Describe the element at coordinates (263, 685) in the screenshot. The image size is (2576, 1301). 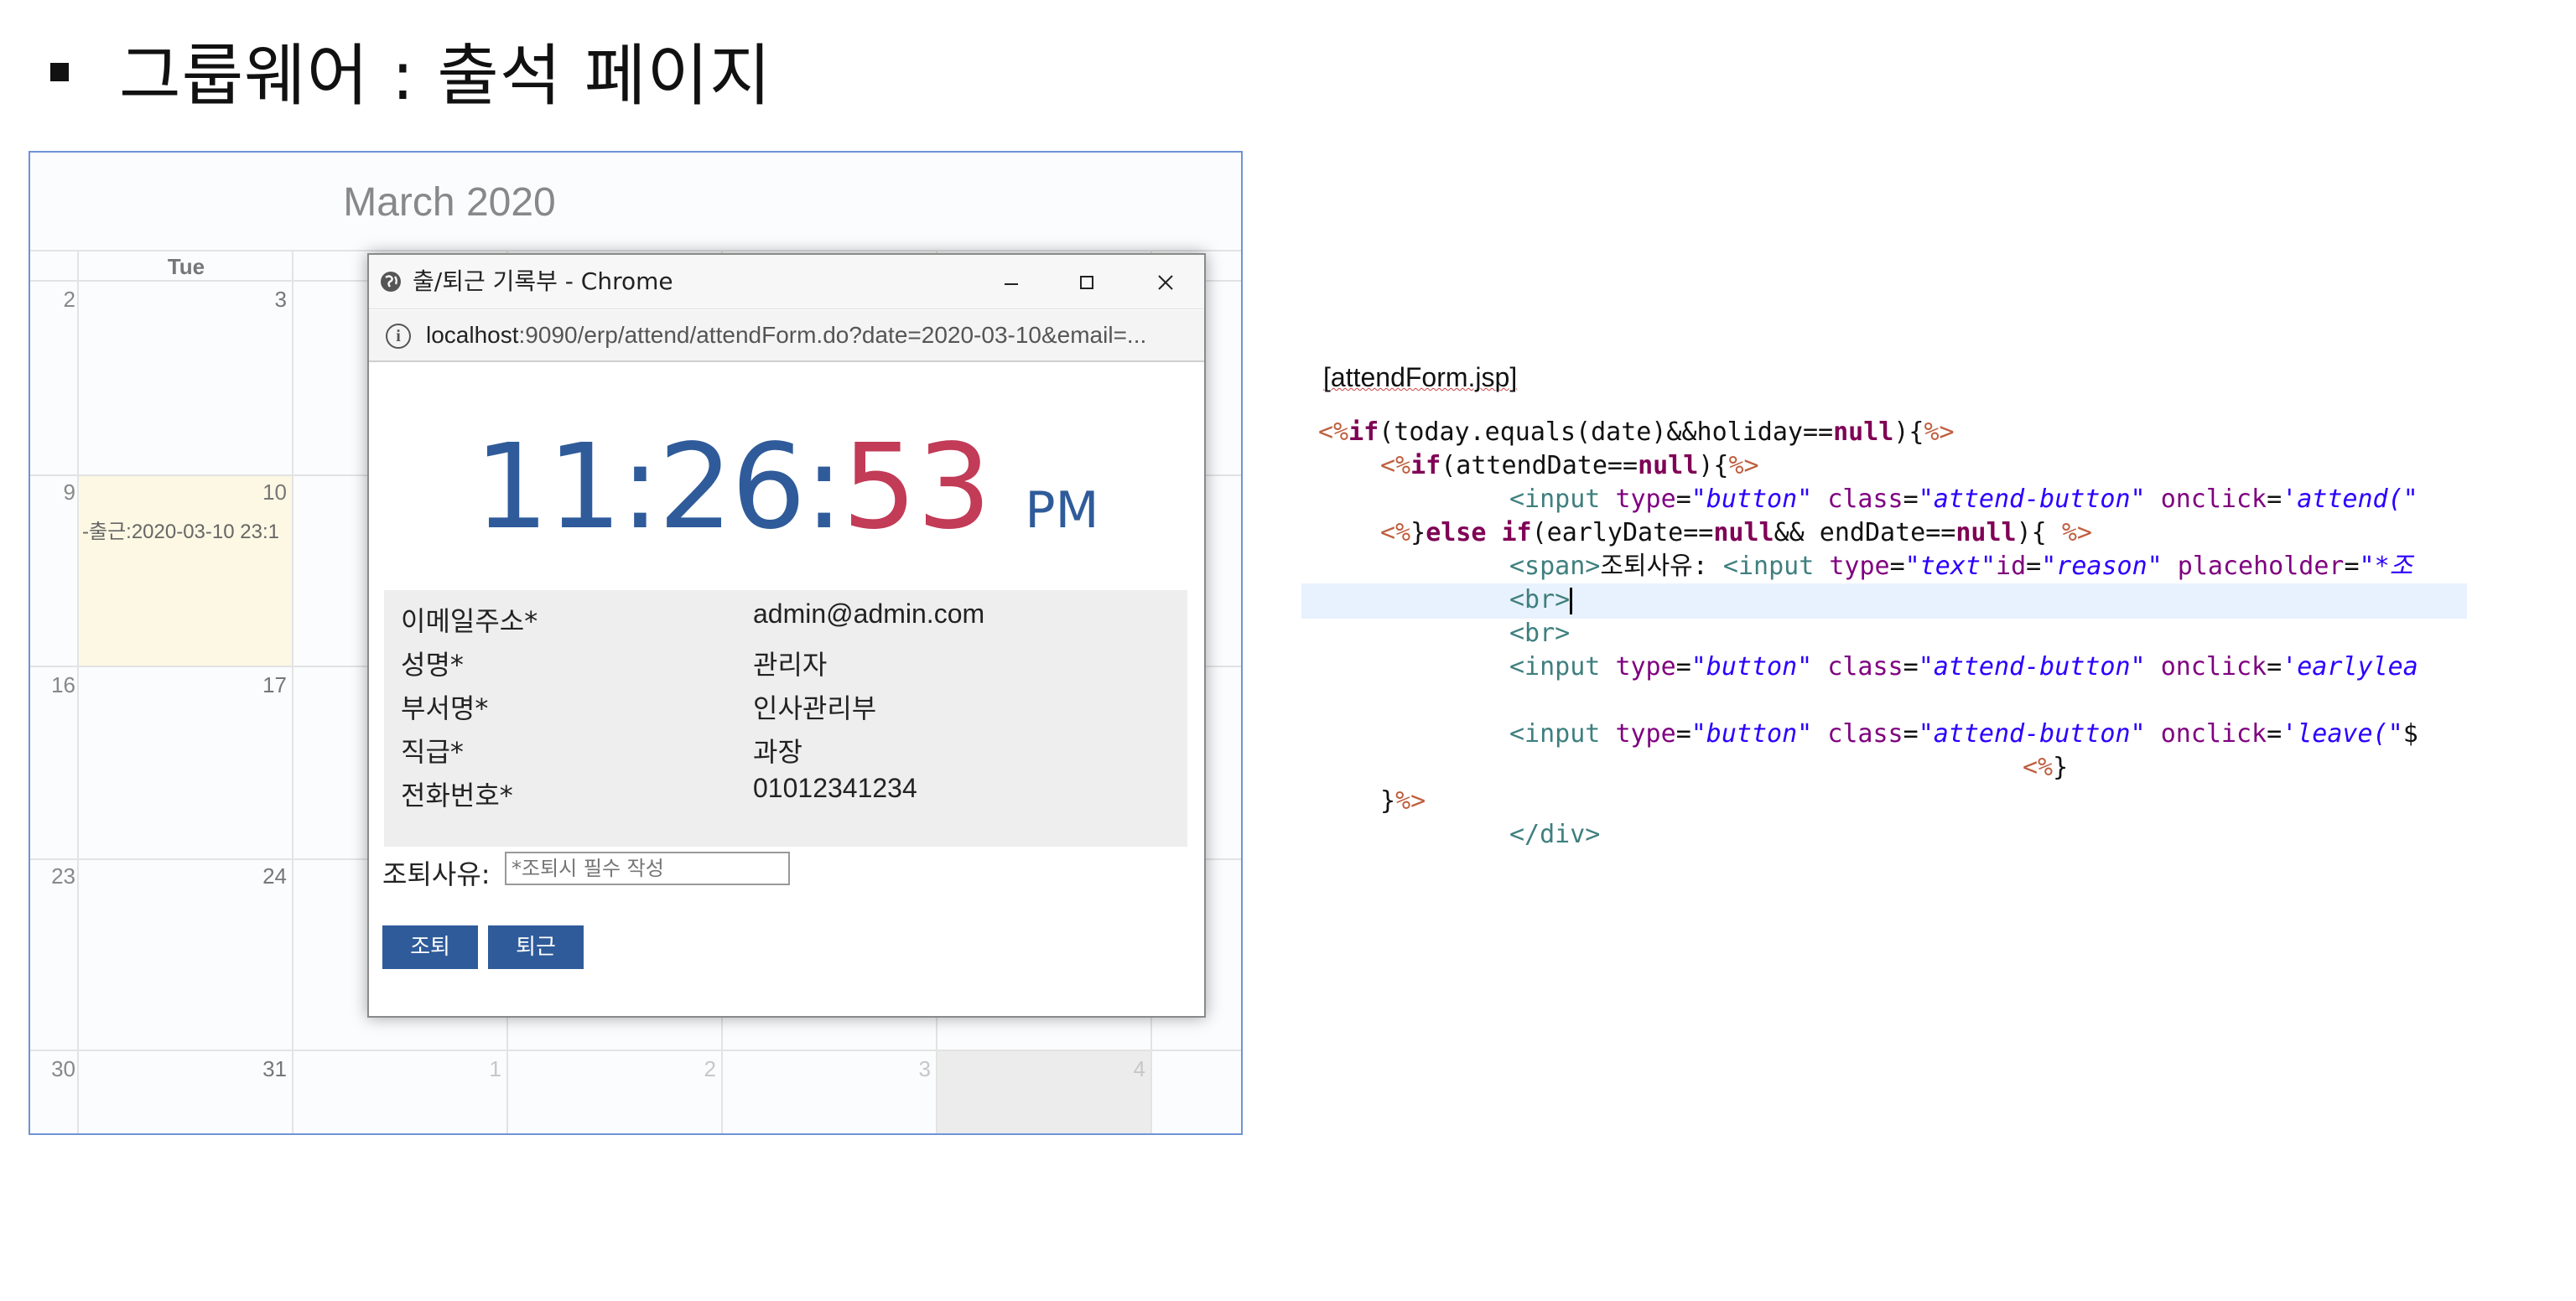
I see `calendar-day: 17` at that location.